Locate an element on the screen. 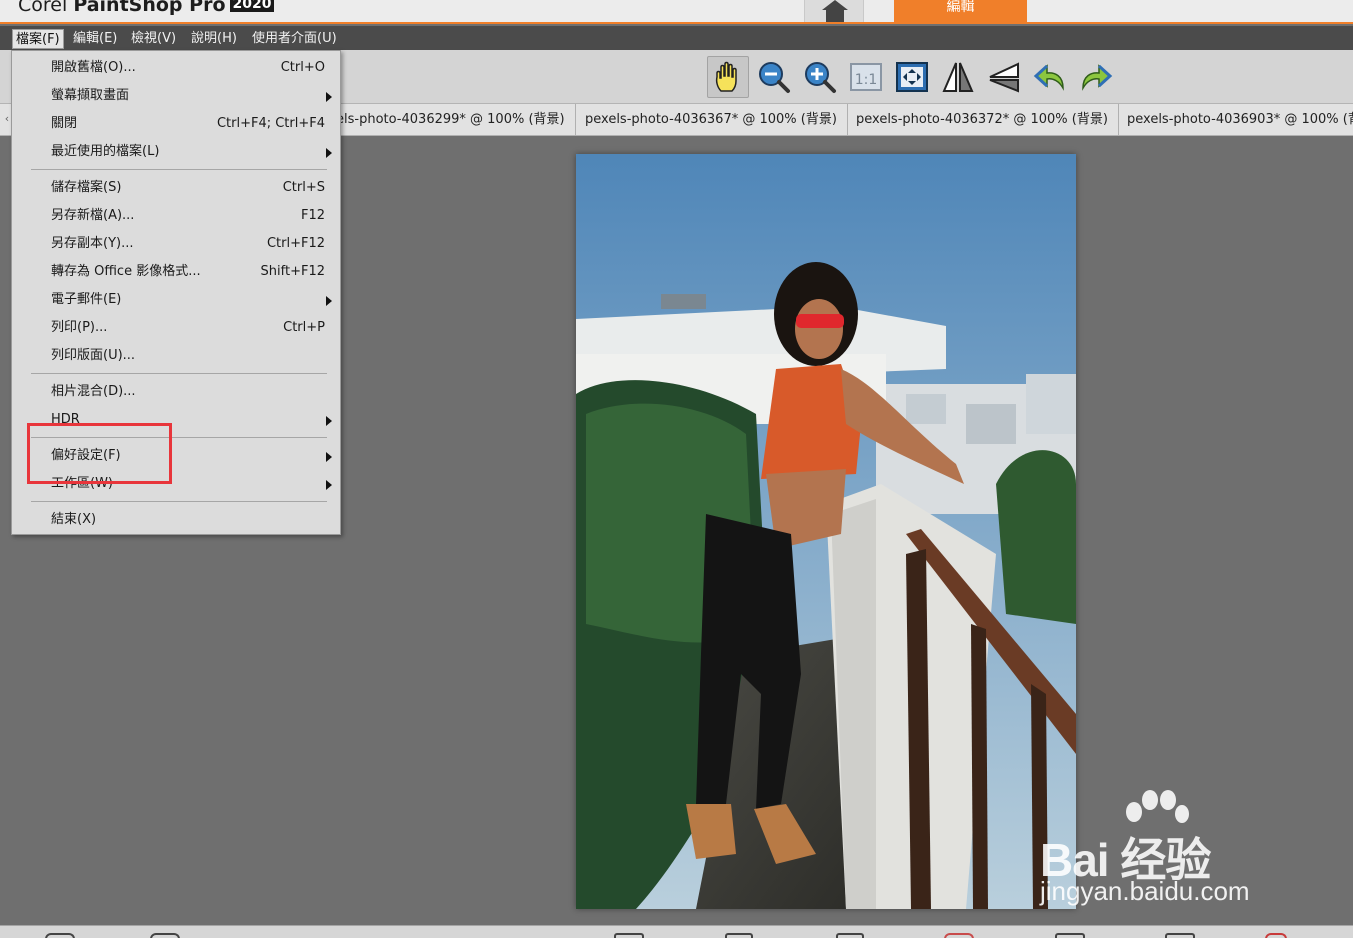 The image size is (1353, 938). menu-export-office: 轉存為 Office 影像格式... Shift+F12 is located at coordinates (176, 272).